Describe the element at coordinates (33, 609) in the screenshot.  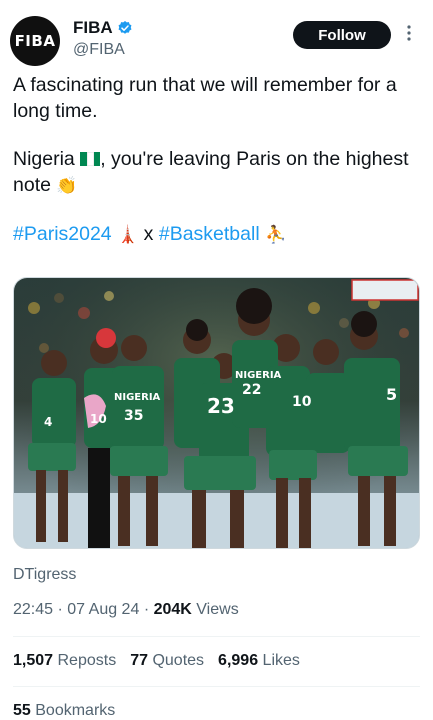
I see `tweet-time: 22:45` at that location.